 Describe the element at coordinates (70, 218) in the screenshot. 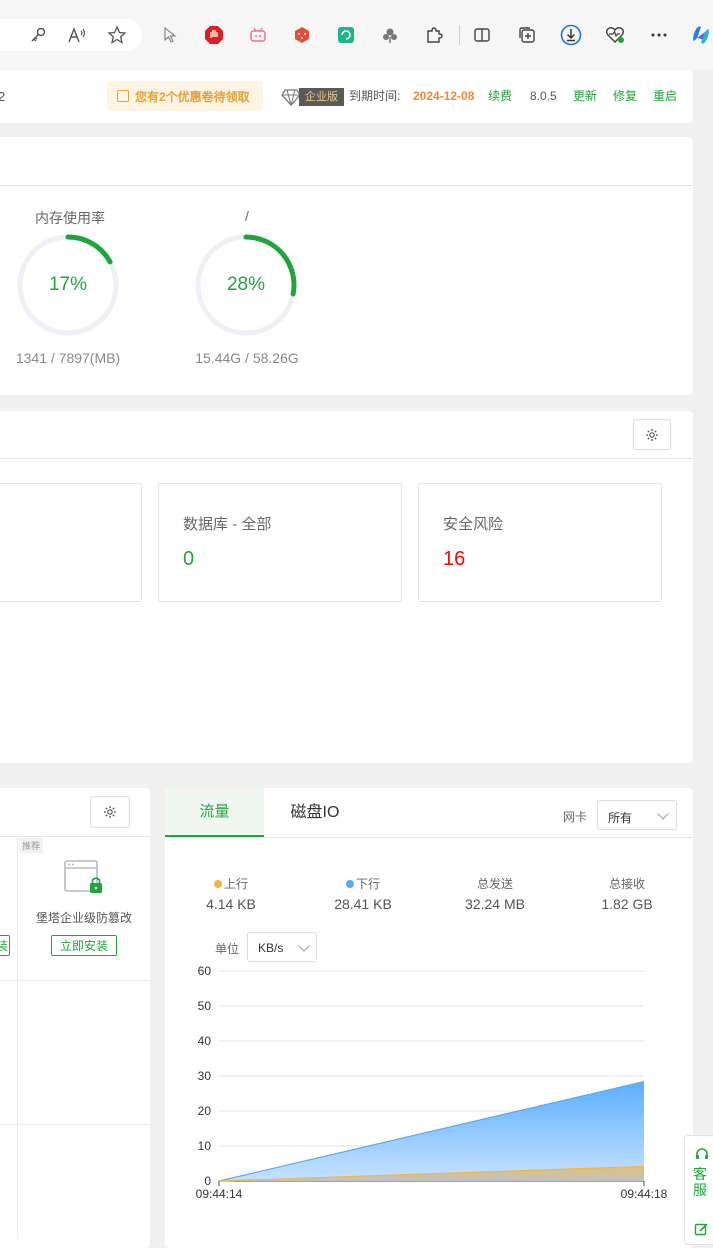

I see `memory-gauge-title: 内存使用率` at that location.